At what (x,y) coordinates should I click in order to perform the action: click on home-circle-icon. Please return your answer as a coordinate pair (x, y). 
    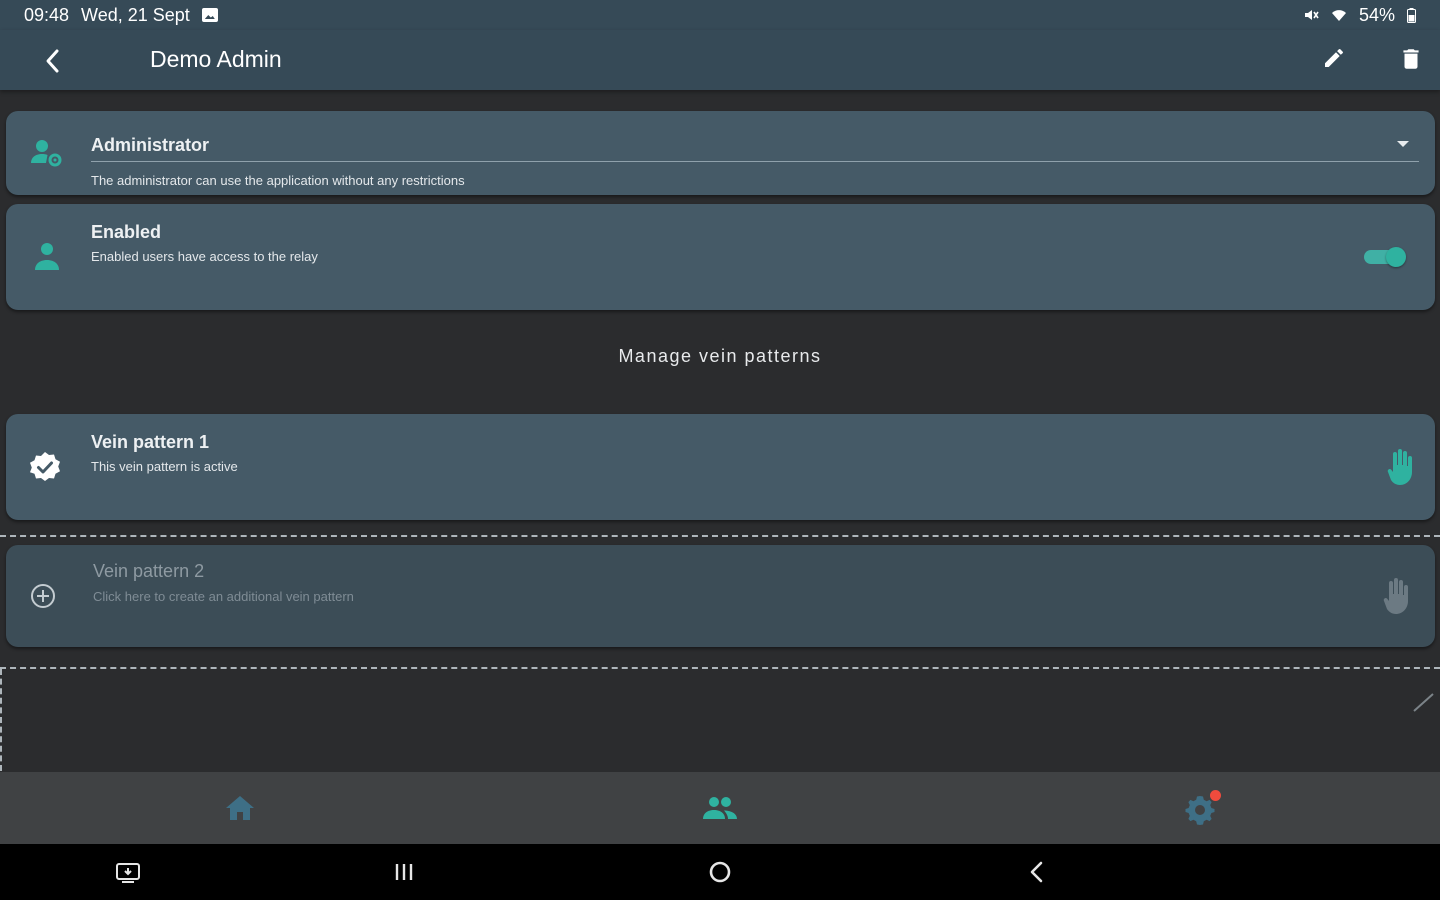
    Looking at the image, I should click on (720, 872).